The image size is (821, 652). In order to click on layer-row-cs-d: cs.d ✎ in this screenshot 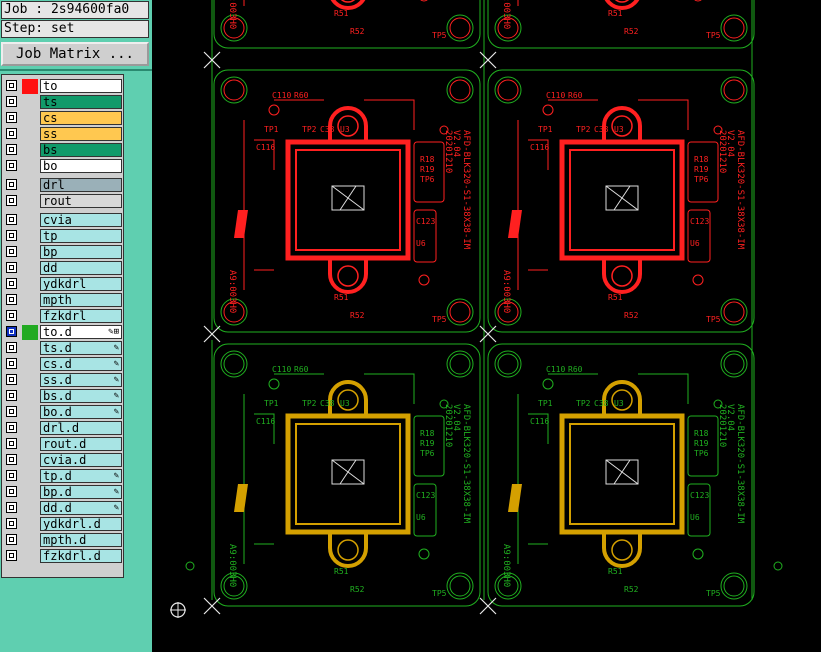, I will do `click(63, 364)`.